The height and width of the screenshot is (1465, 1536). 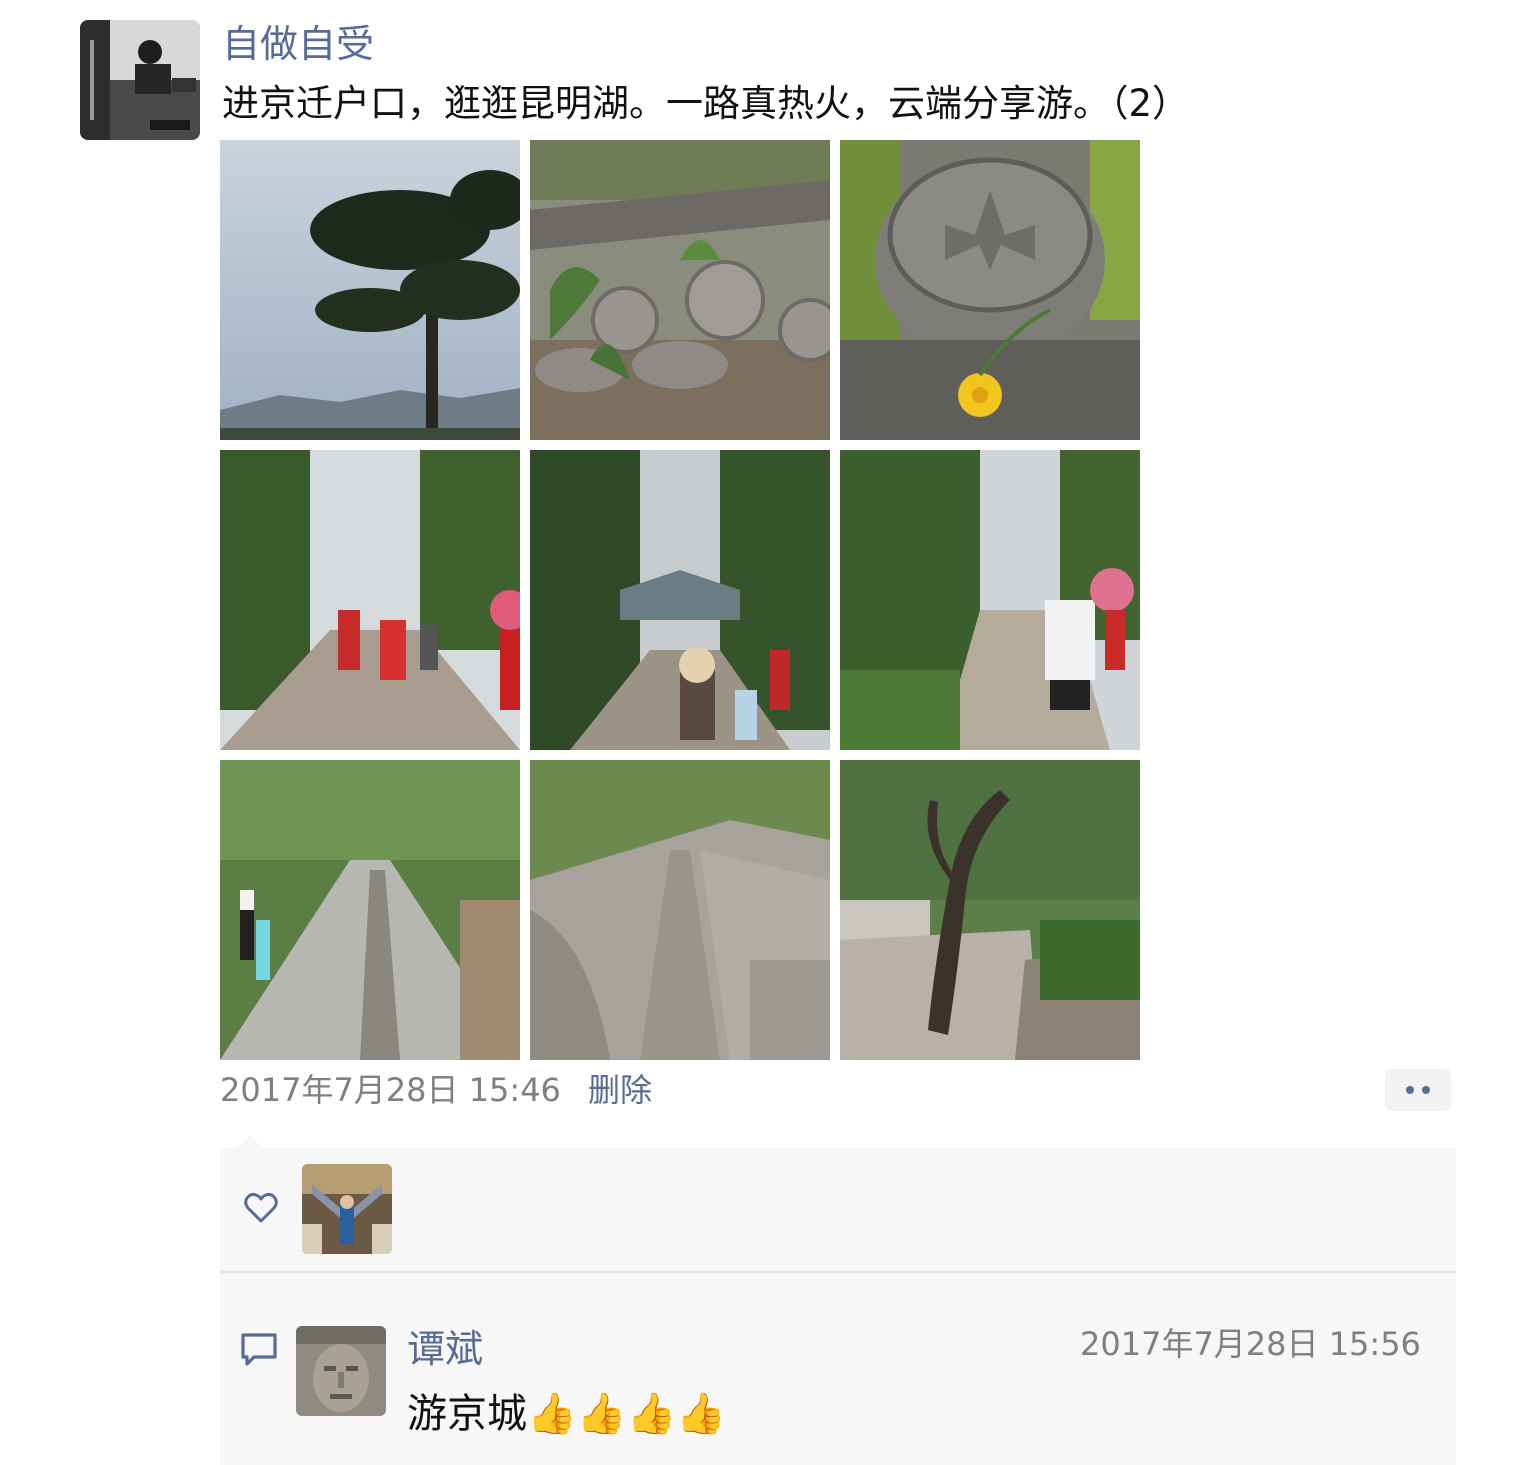 I want to click on heart-icon, so click(x=261, y=1207).